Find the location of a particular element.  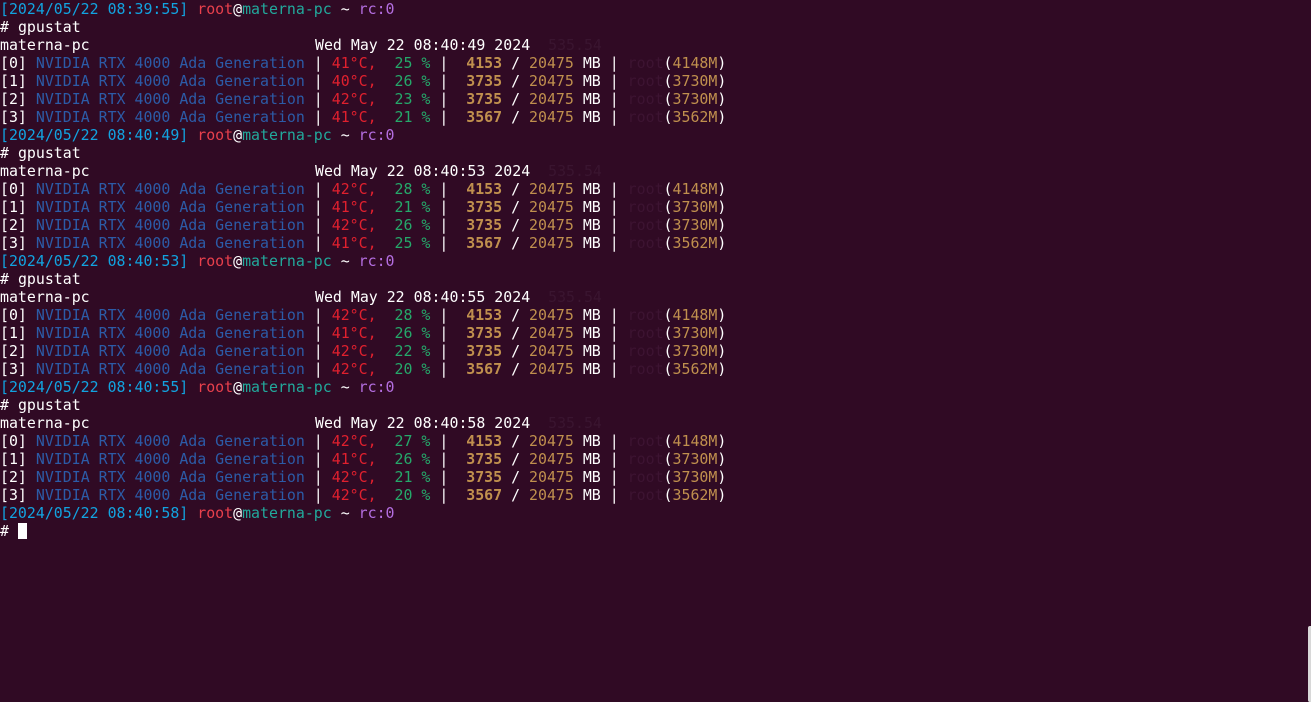

gpu-process-memory: 3562M is located at coordinates (695, 243).